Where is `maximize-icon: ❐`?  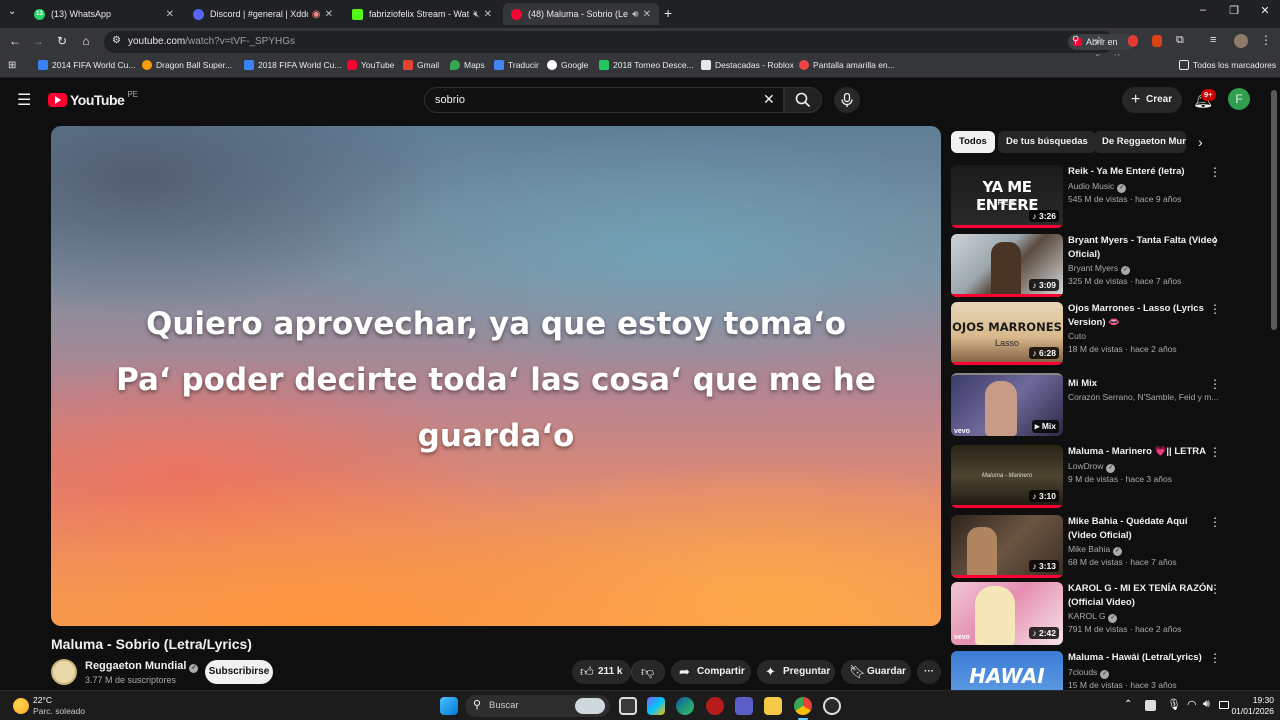
maximize-icon: ❐ is located at coordinates (1234, 10).